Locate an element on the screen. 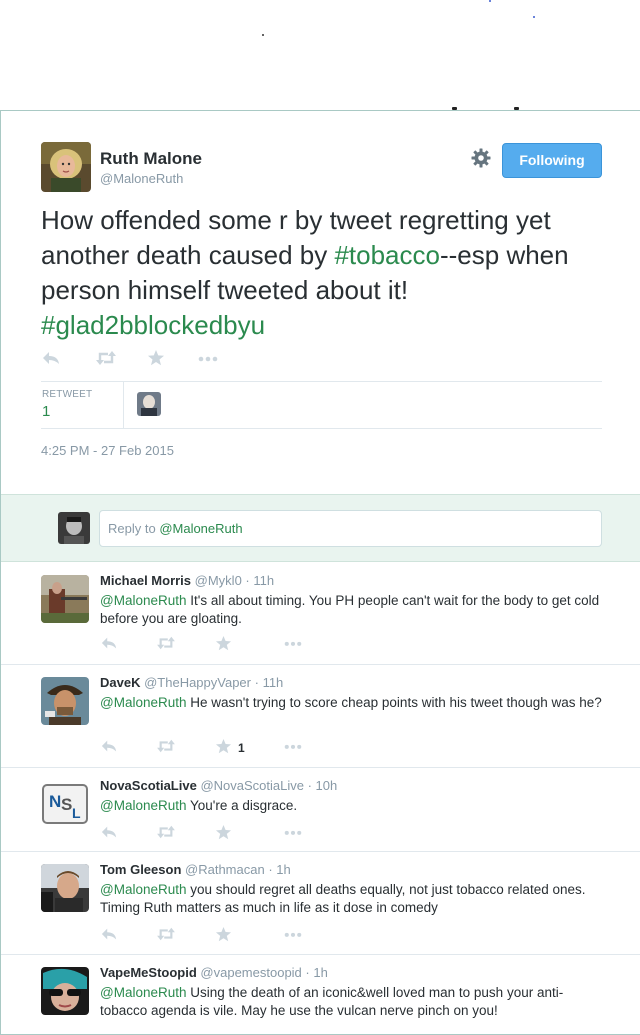 The image size is (640, 1035). stats-separator is located at coordinates (123, 404).